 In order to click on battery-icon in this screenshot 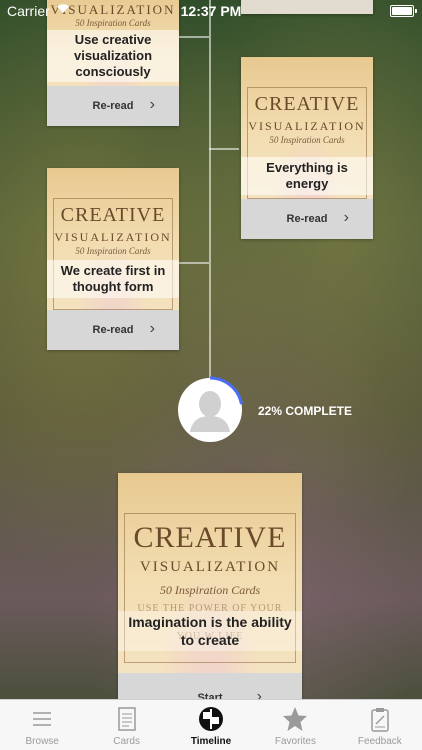, I will do `click(403, 11)`.